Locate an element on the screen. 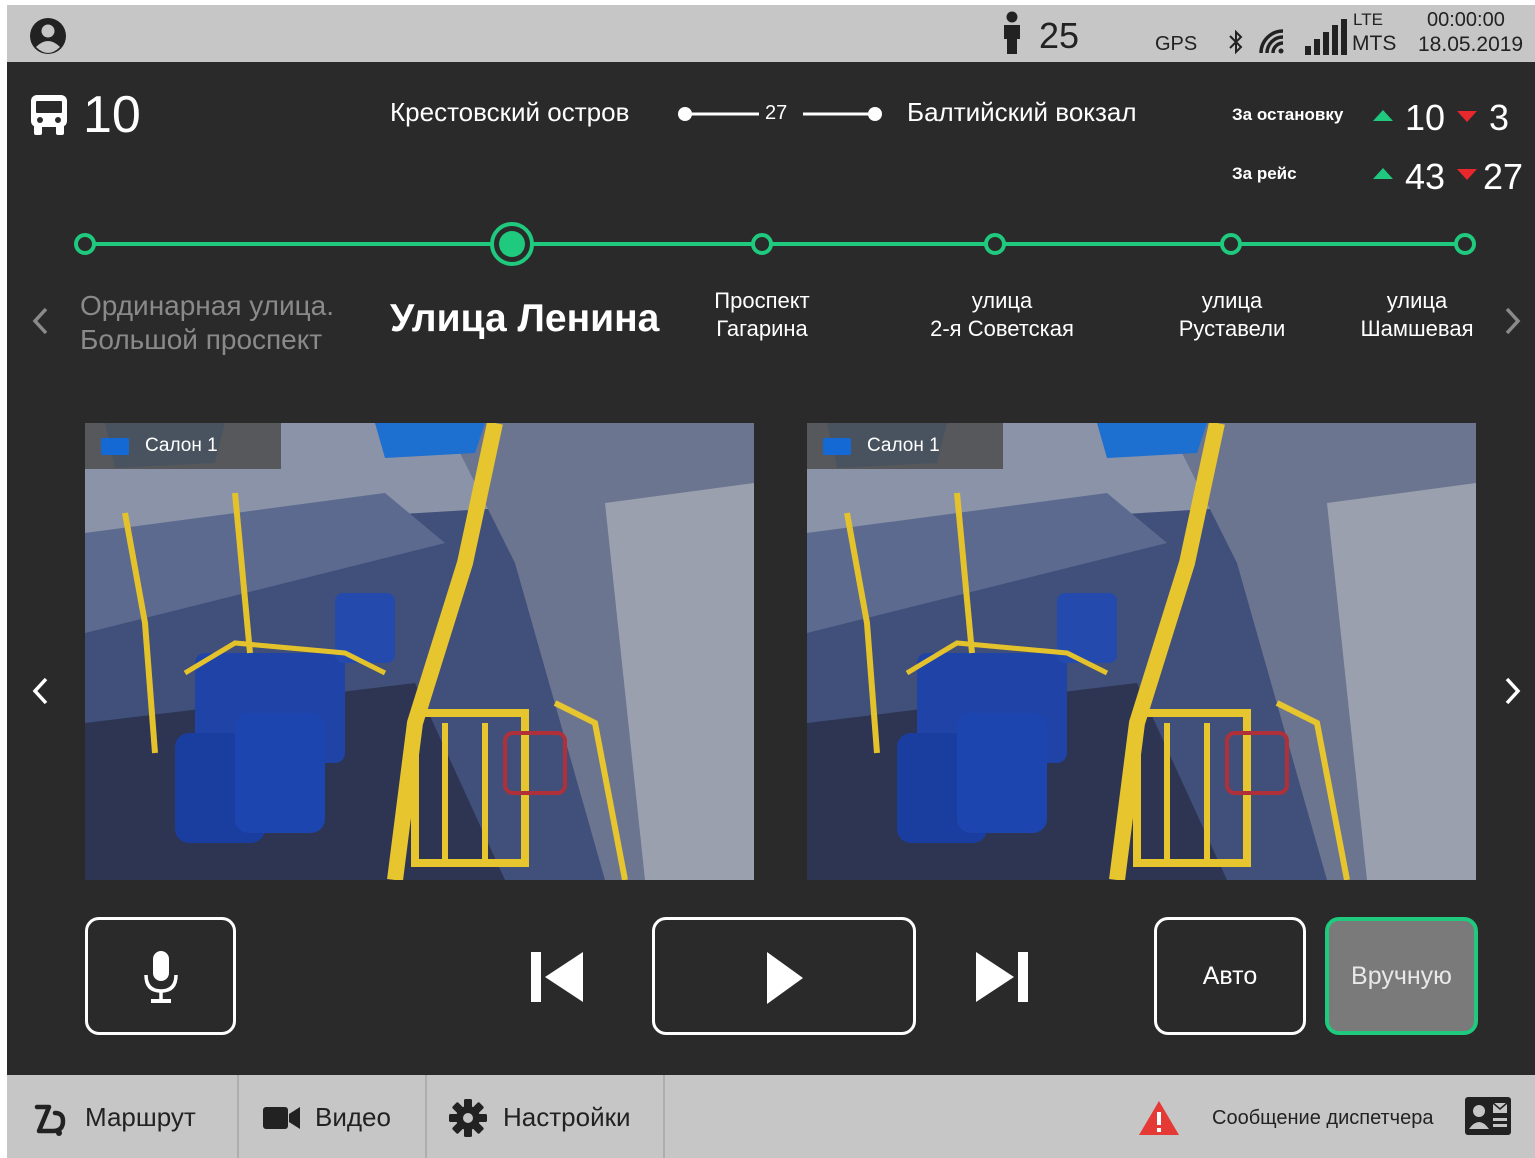 This screenshot has height=1158, width=1535. per-stop-label: За остановку is located at coordinates (1288, 114).